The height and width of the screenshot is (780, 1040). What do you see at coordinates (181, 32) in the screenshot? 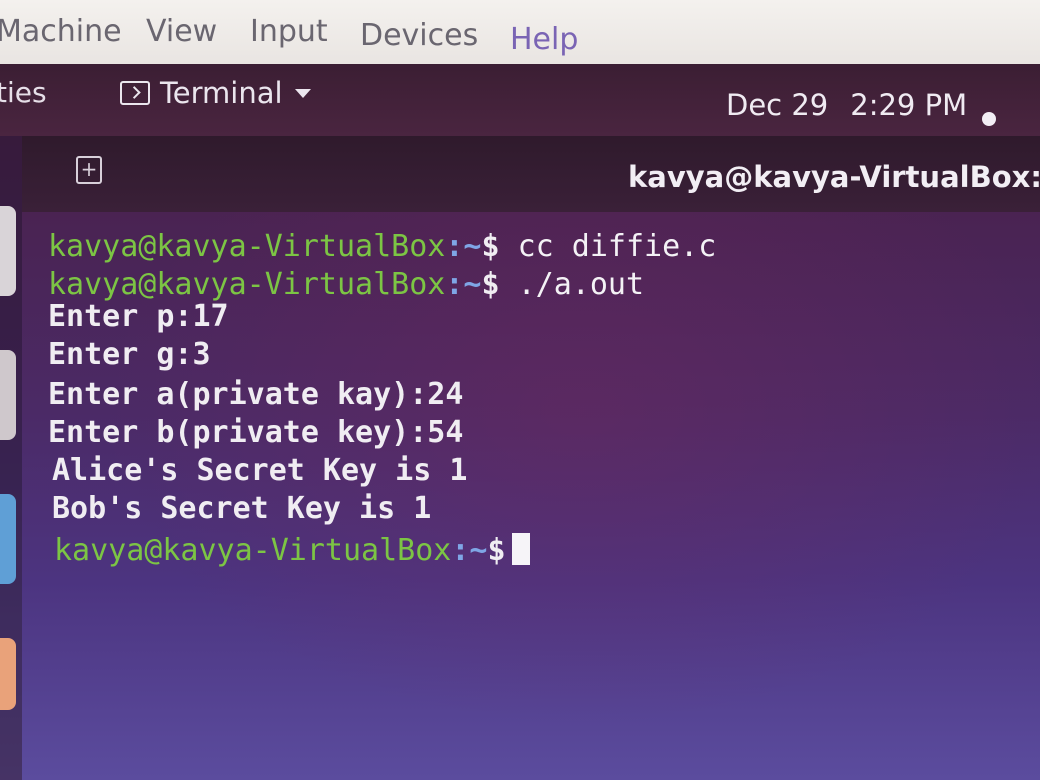
I see `menu-view: View` at bounding box center [181, 32].